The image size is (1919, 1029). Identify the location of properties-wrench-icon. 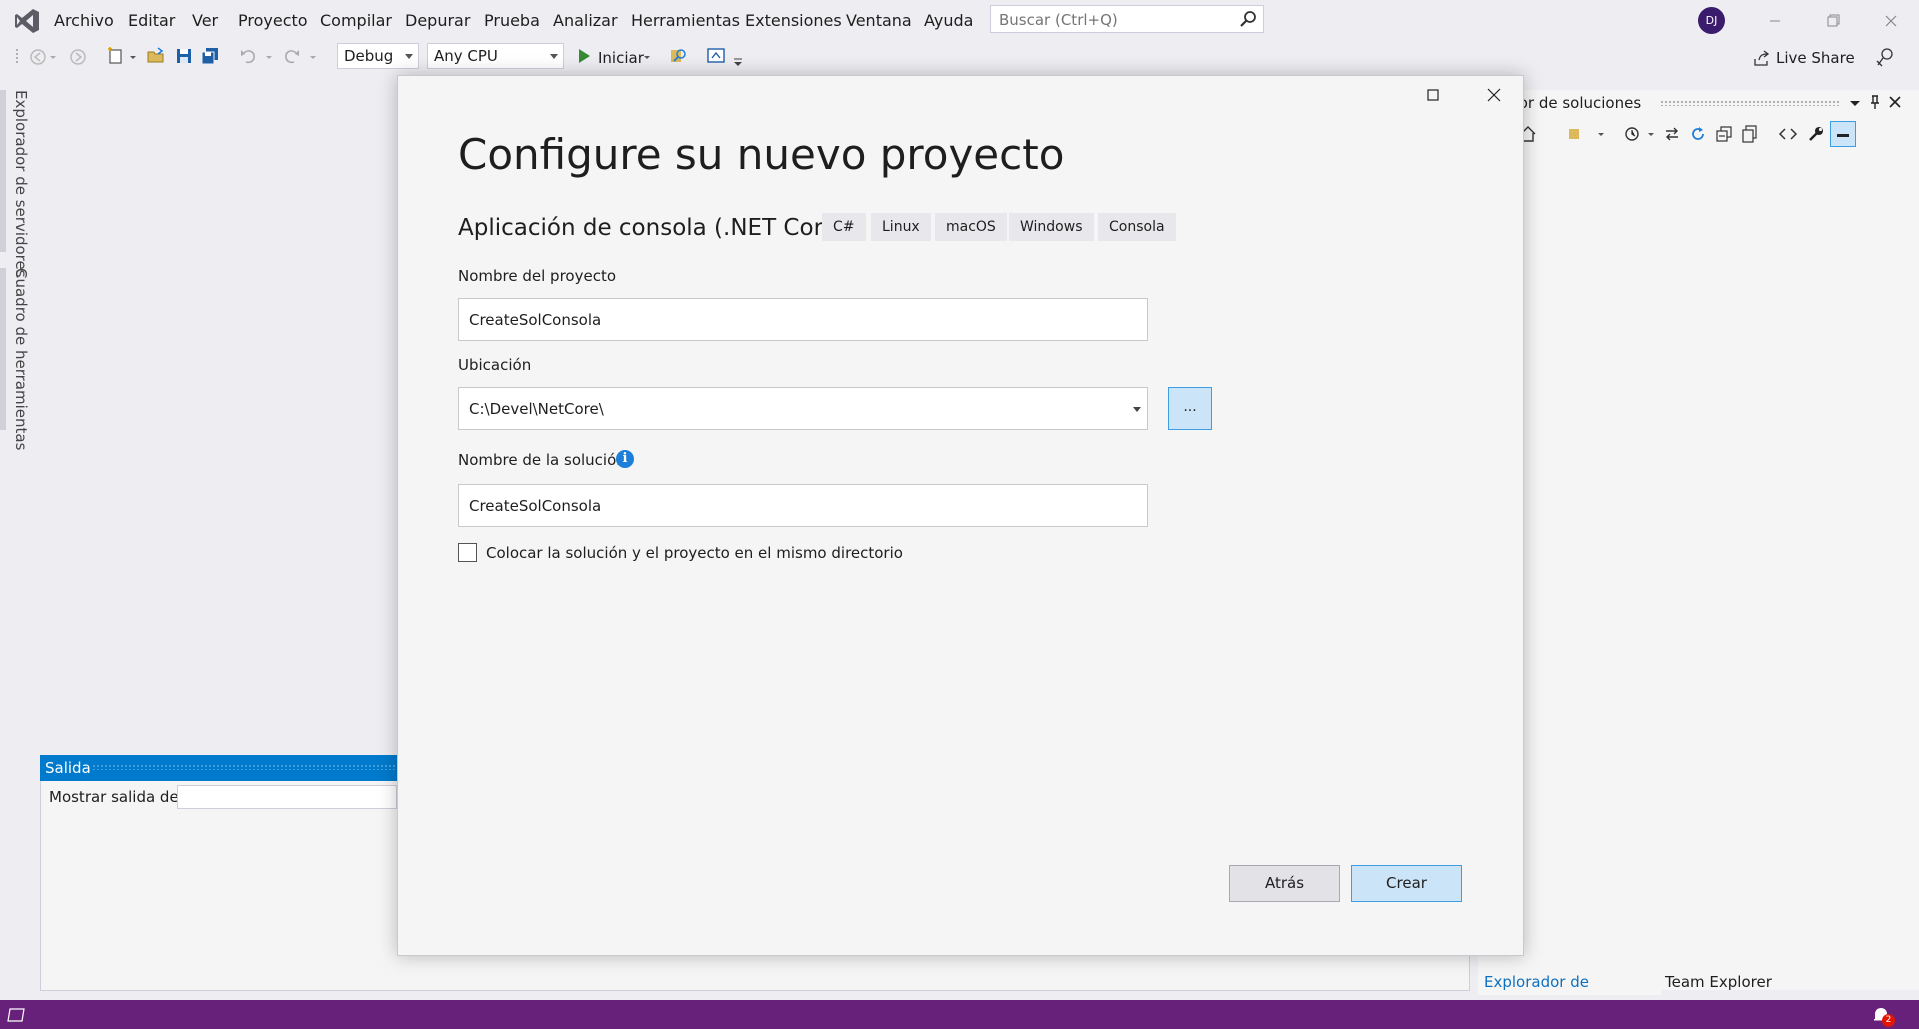
(1816, 134).